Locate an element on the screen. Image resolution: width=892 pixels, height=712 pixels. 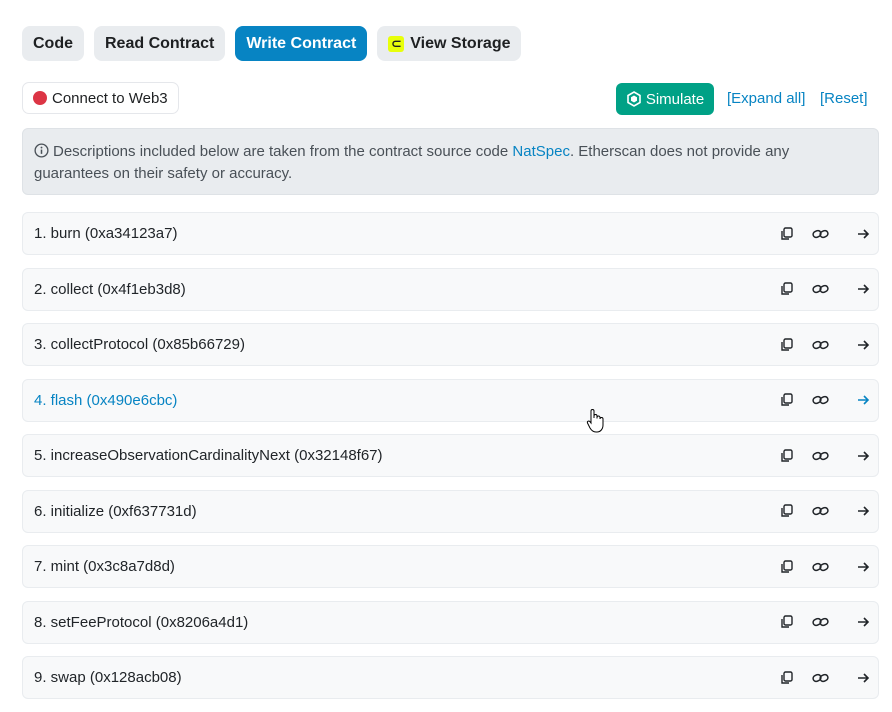
hand-cursor-icon is located at coordinates (595, 421).